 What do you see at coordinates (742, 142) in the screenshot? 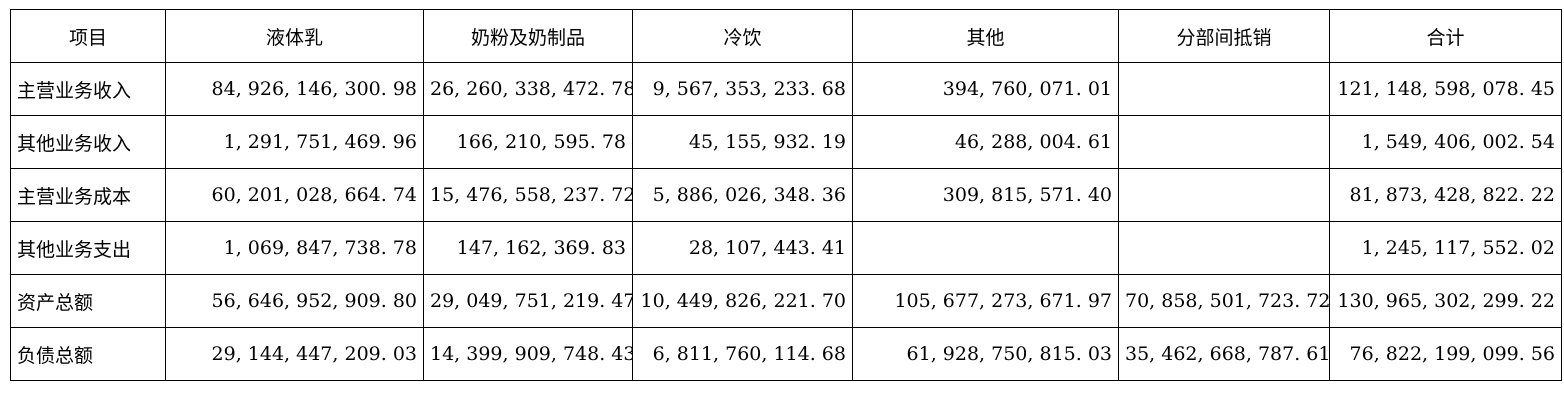
I see `table-cell: 45, 155, 932. 19` at bounding box center [742, 142].